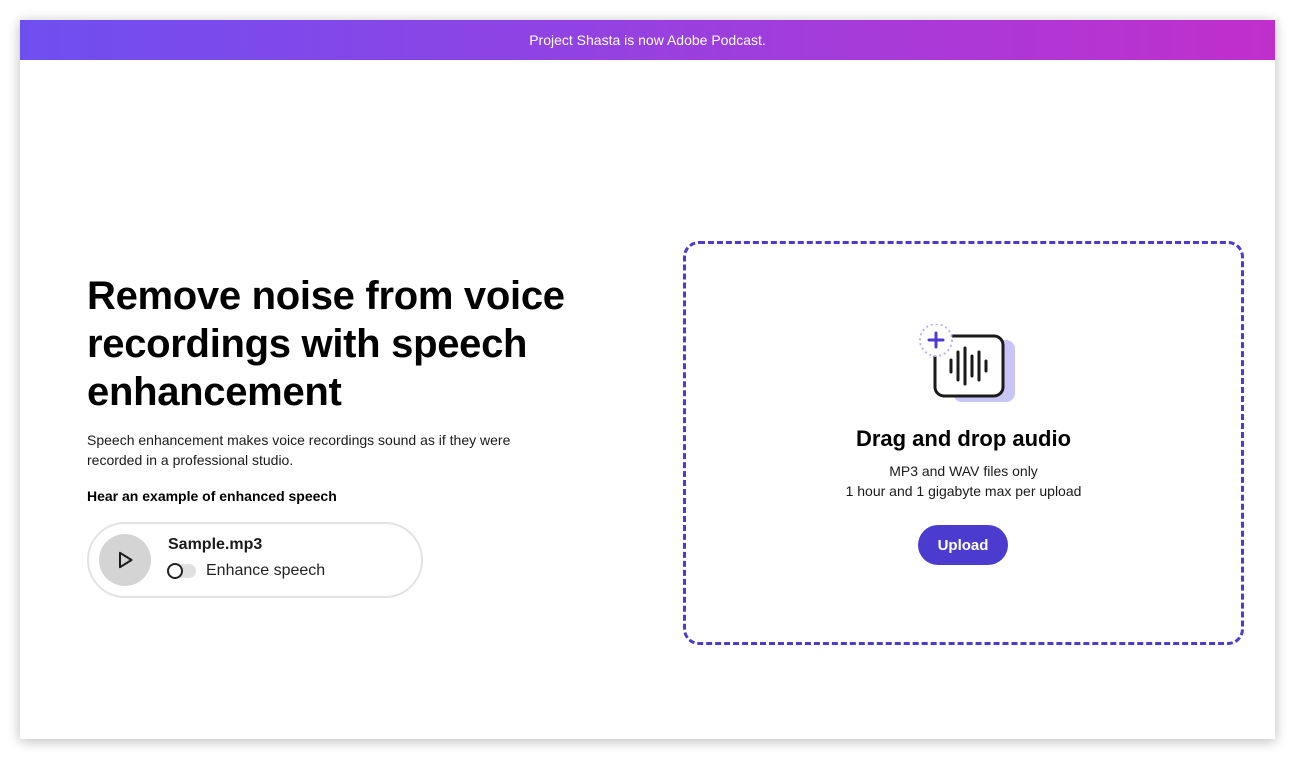 This screenshot has width=1295, height=759. What do you see at coordinates (967, 363) in the screenshot?
I see `audio-waveform-add-icon` at bounding box center [967, 363].